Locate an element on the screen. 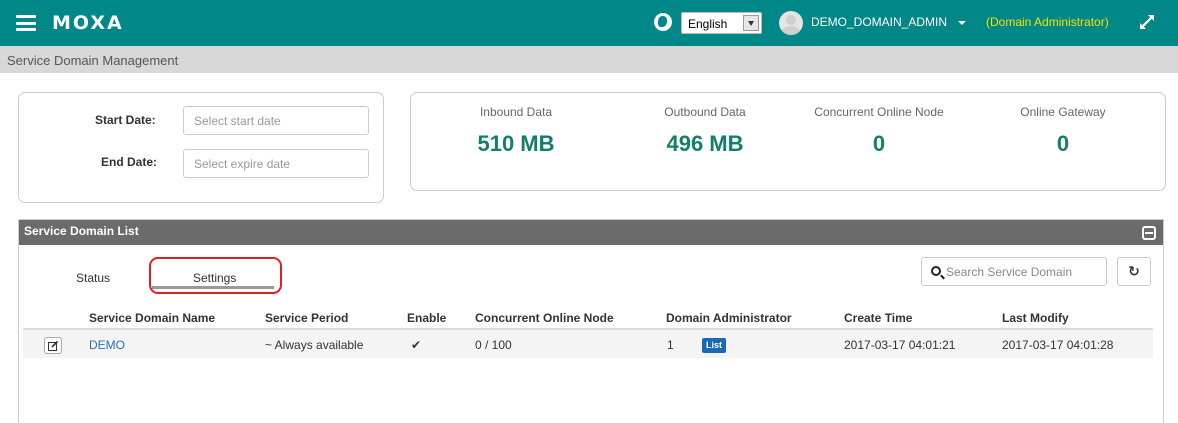 This screenshot has height=423, width=1178. globe-icon is located at coordinates (663, 22).